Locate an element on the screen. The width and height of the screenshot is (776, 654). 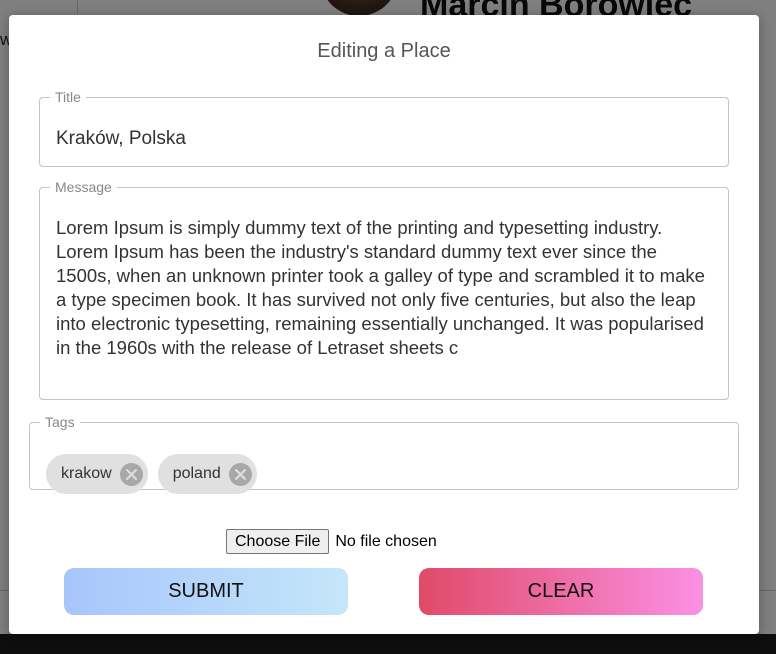
clear-button: CLEAR is located at coordinates (561, 591).